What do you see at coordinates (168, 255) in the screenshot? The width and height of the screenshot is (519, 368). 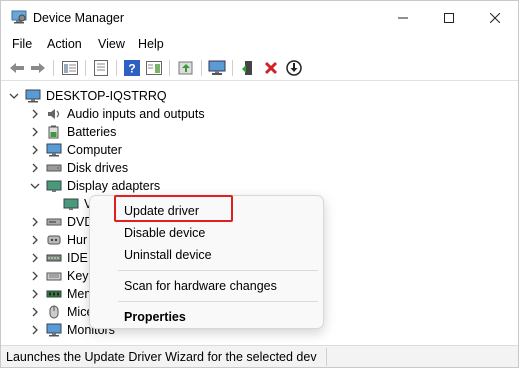 I see `menu-uninstall-device: Uninstall device` at bounding box center [168, 255].